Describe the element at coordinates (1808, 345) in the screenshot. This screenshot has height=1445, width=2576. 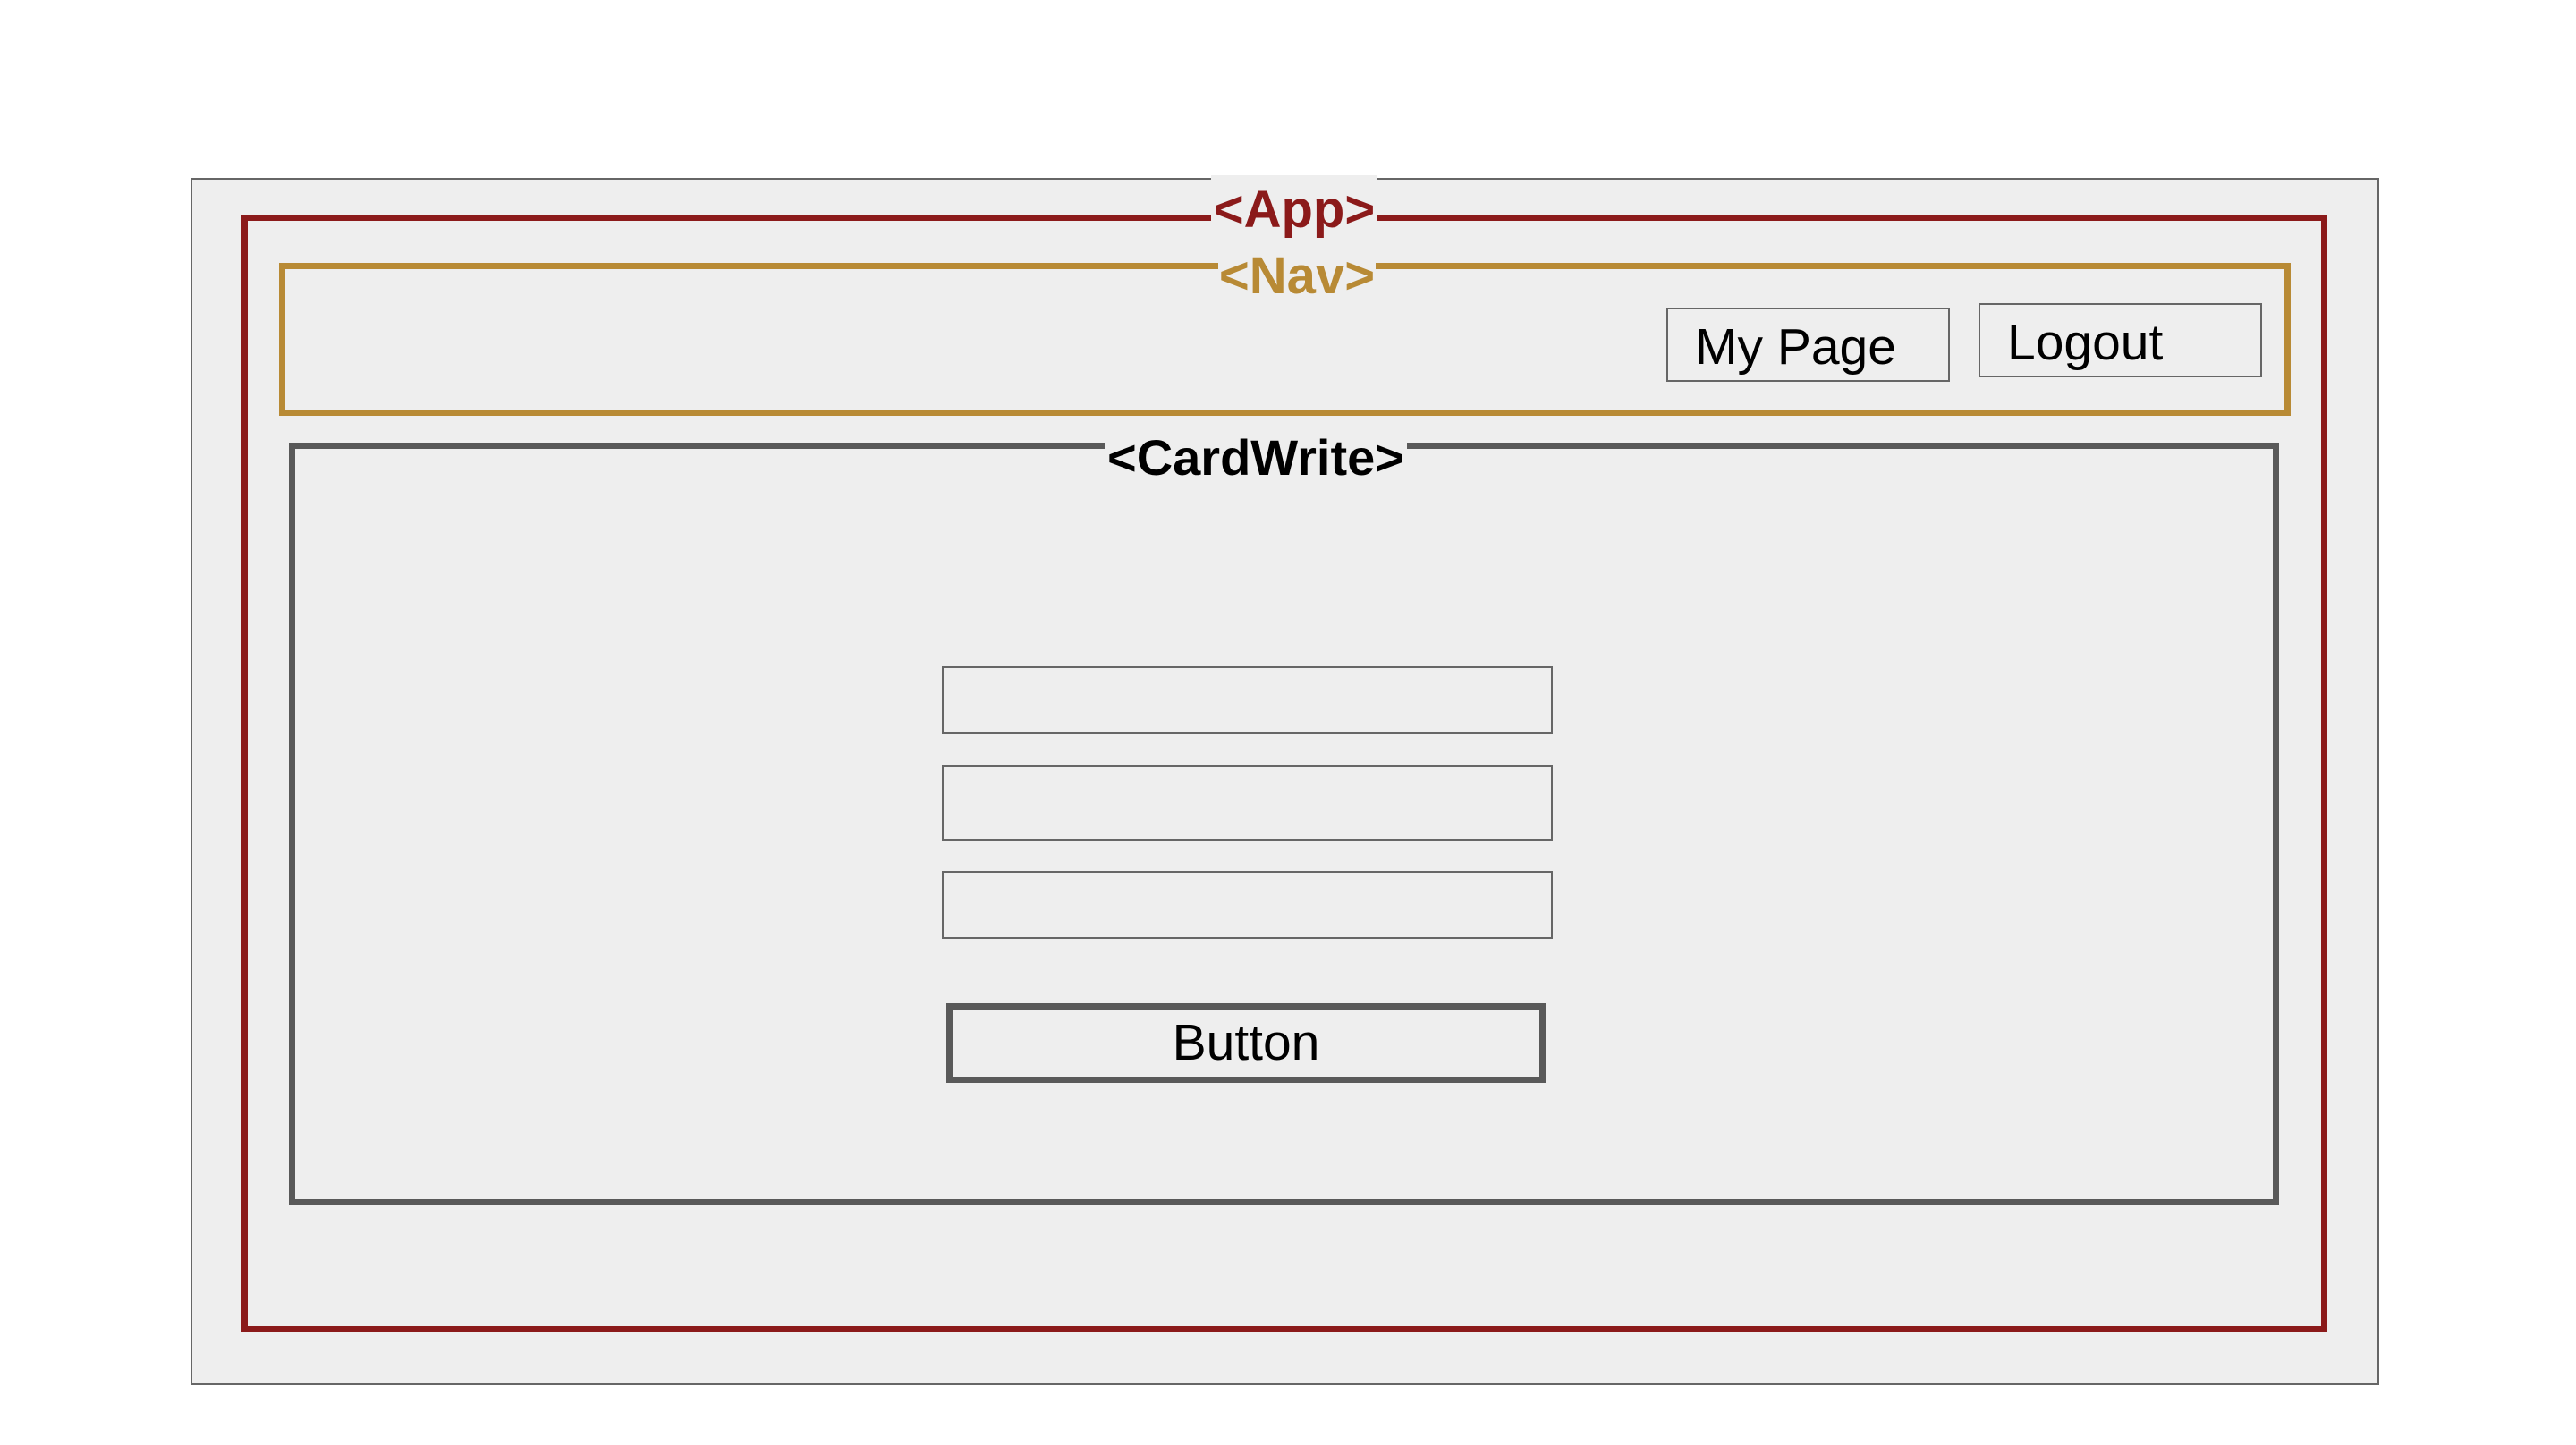
I see `my-page-button: My Page` at that location.